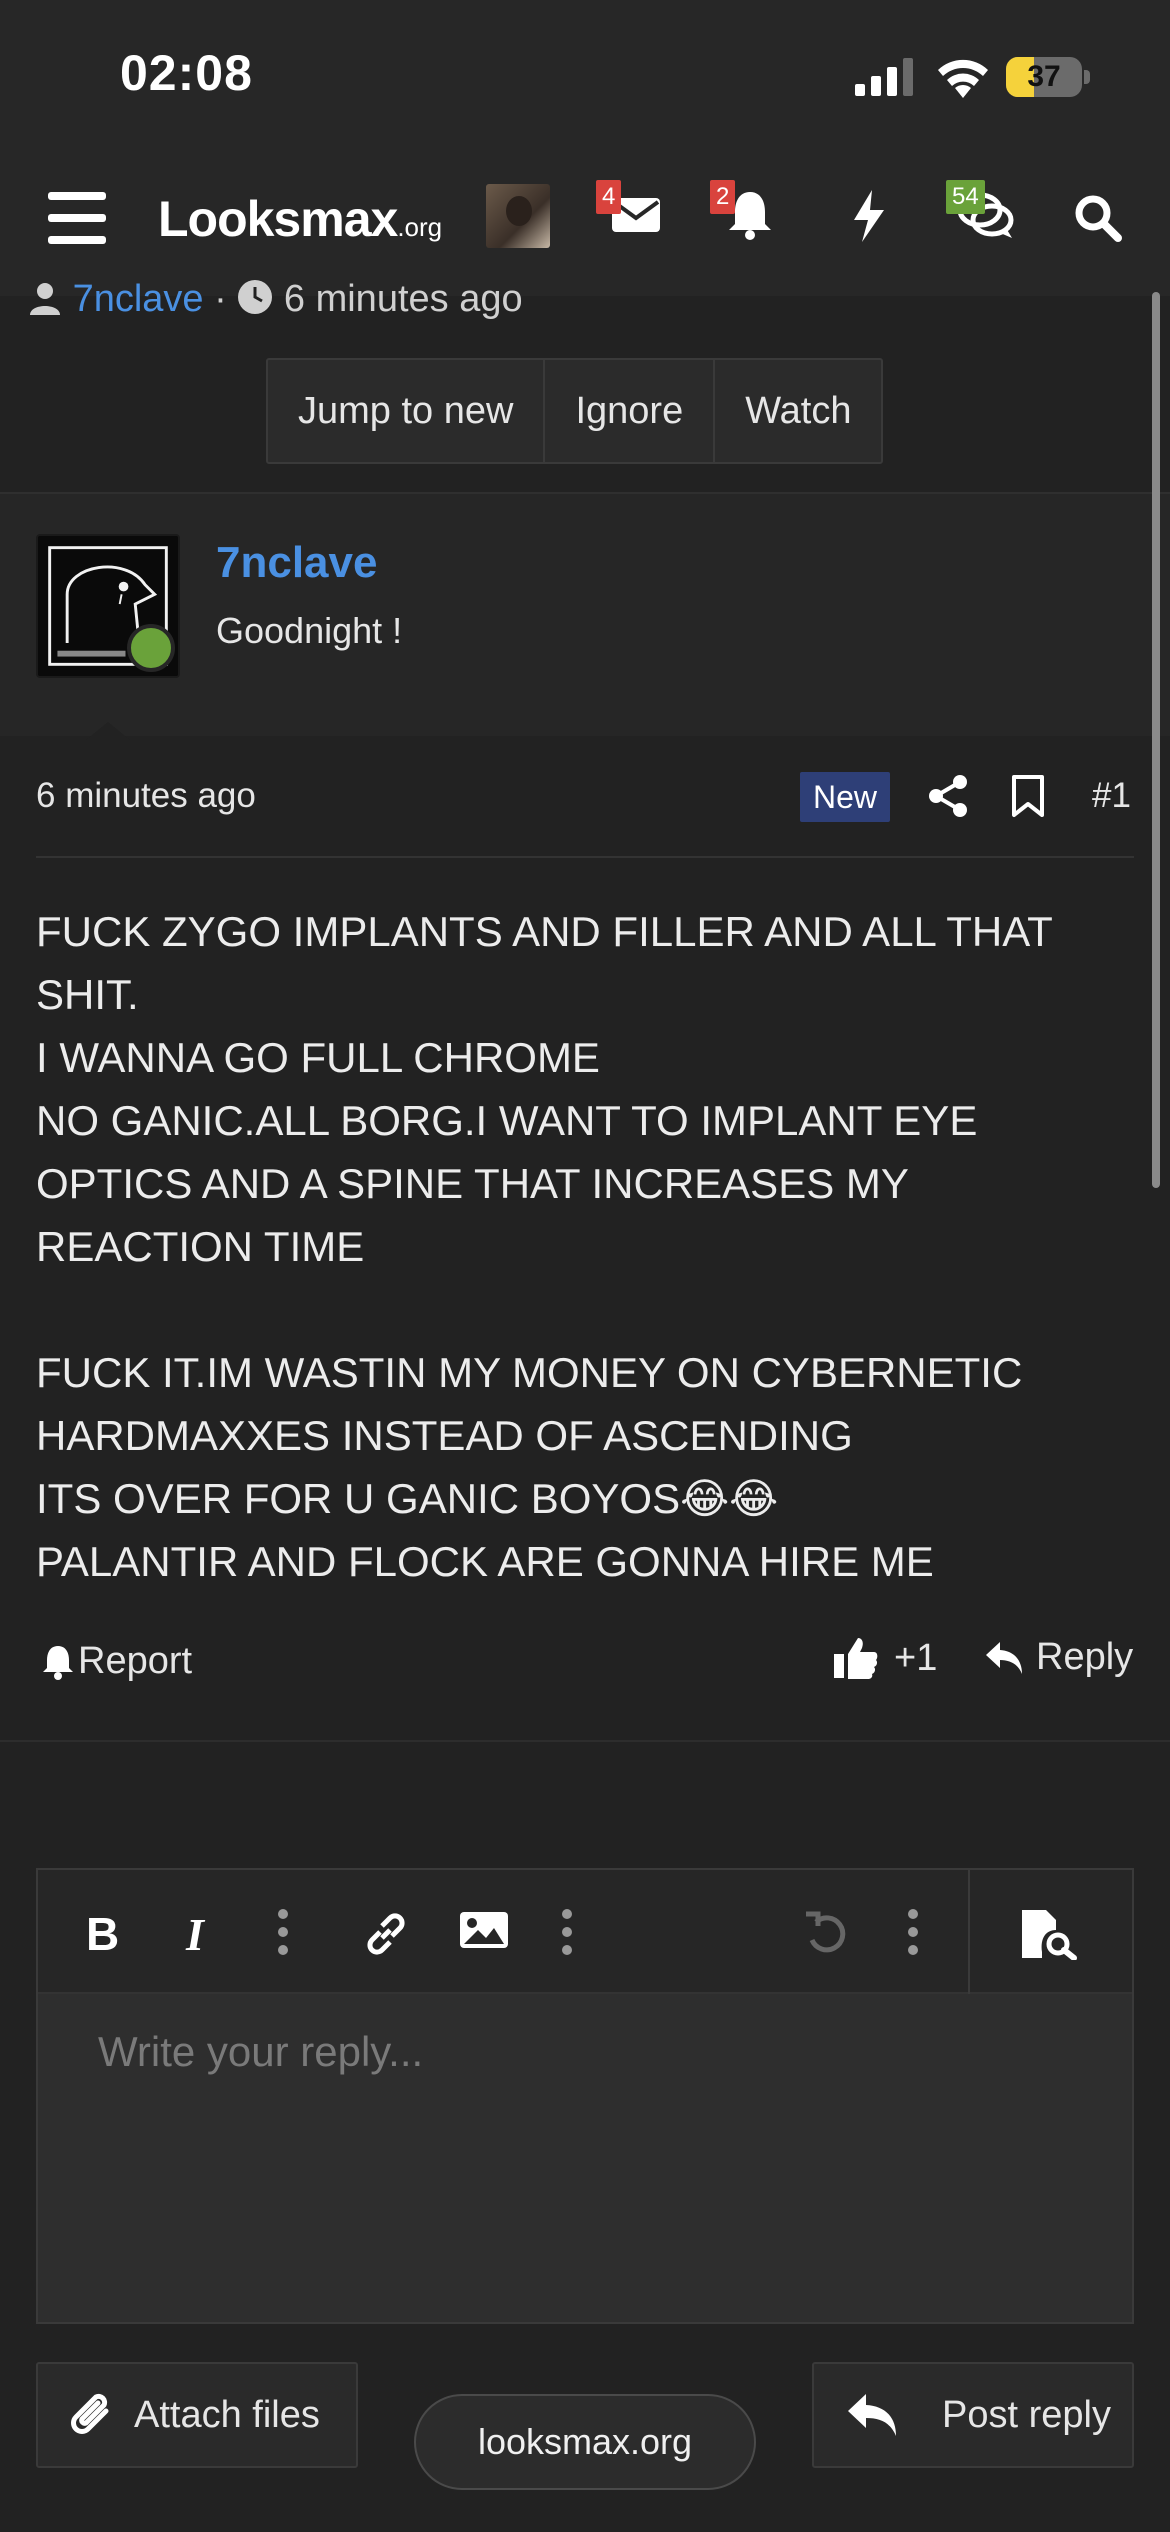  I want to click on reply-button: Reply, so click(1058, 1657).